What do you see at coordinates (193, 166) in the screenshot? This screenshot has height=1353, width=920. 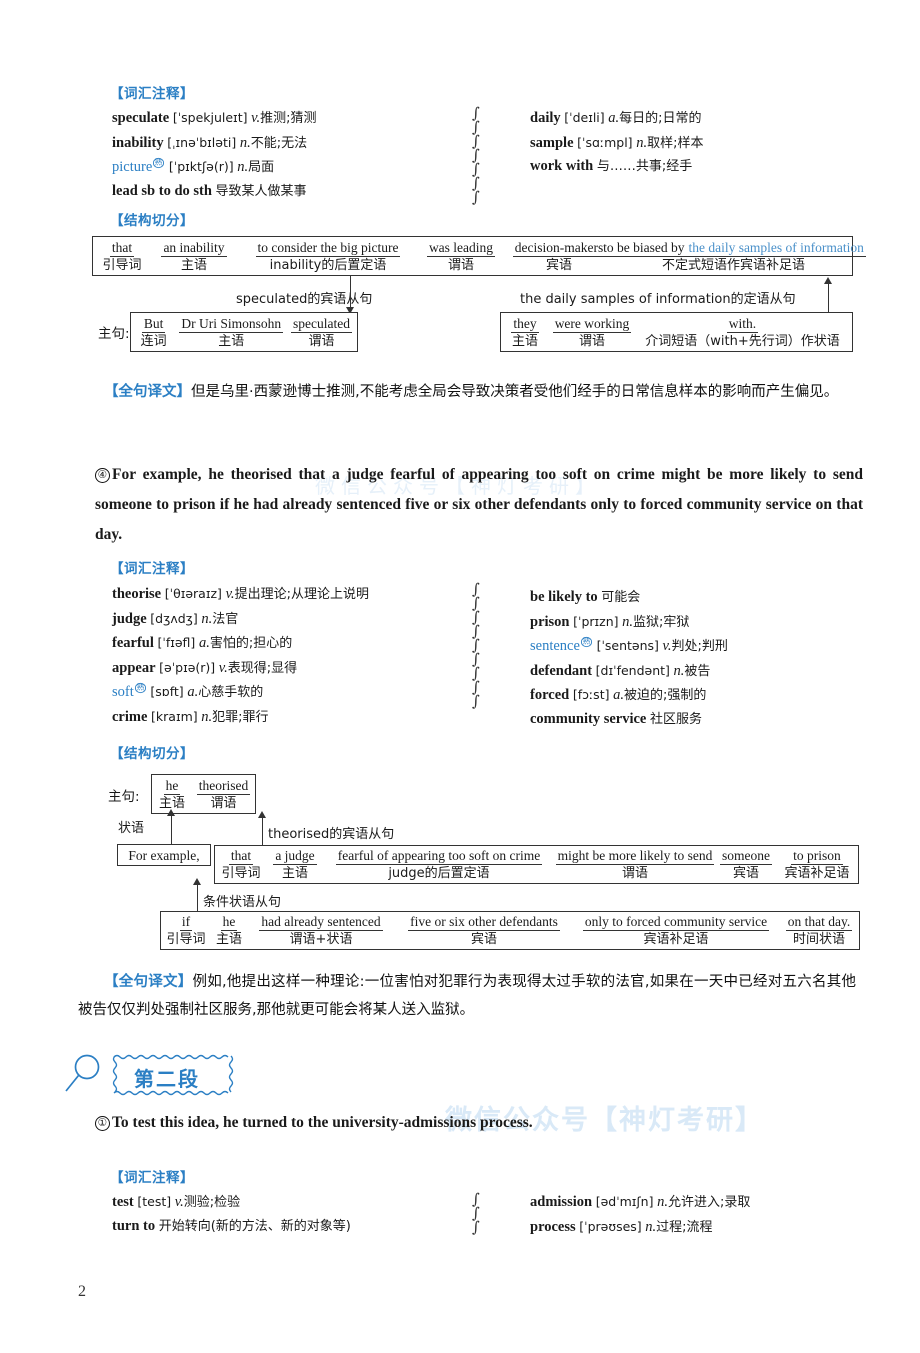 I see `vocab-item: picture 熟 [ˈpɪktʃə(r)] n.局面` at bounding box center [193, 166].